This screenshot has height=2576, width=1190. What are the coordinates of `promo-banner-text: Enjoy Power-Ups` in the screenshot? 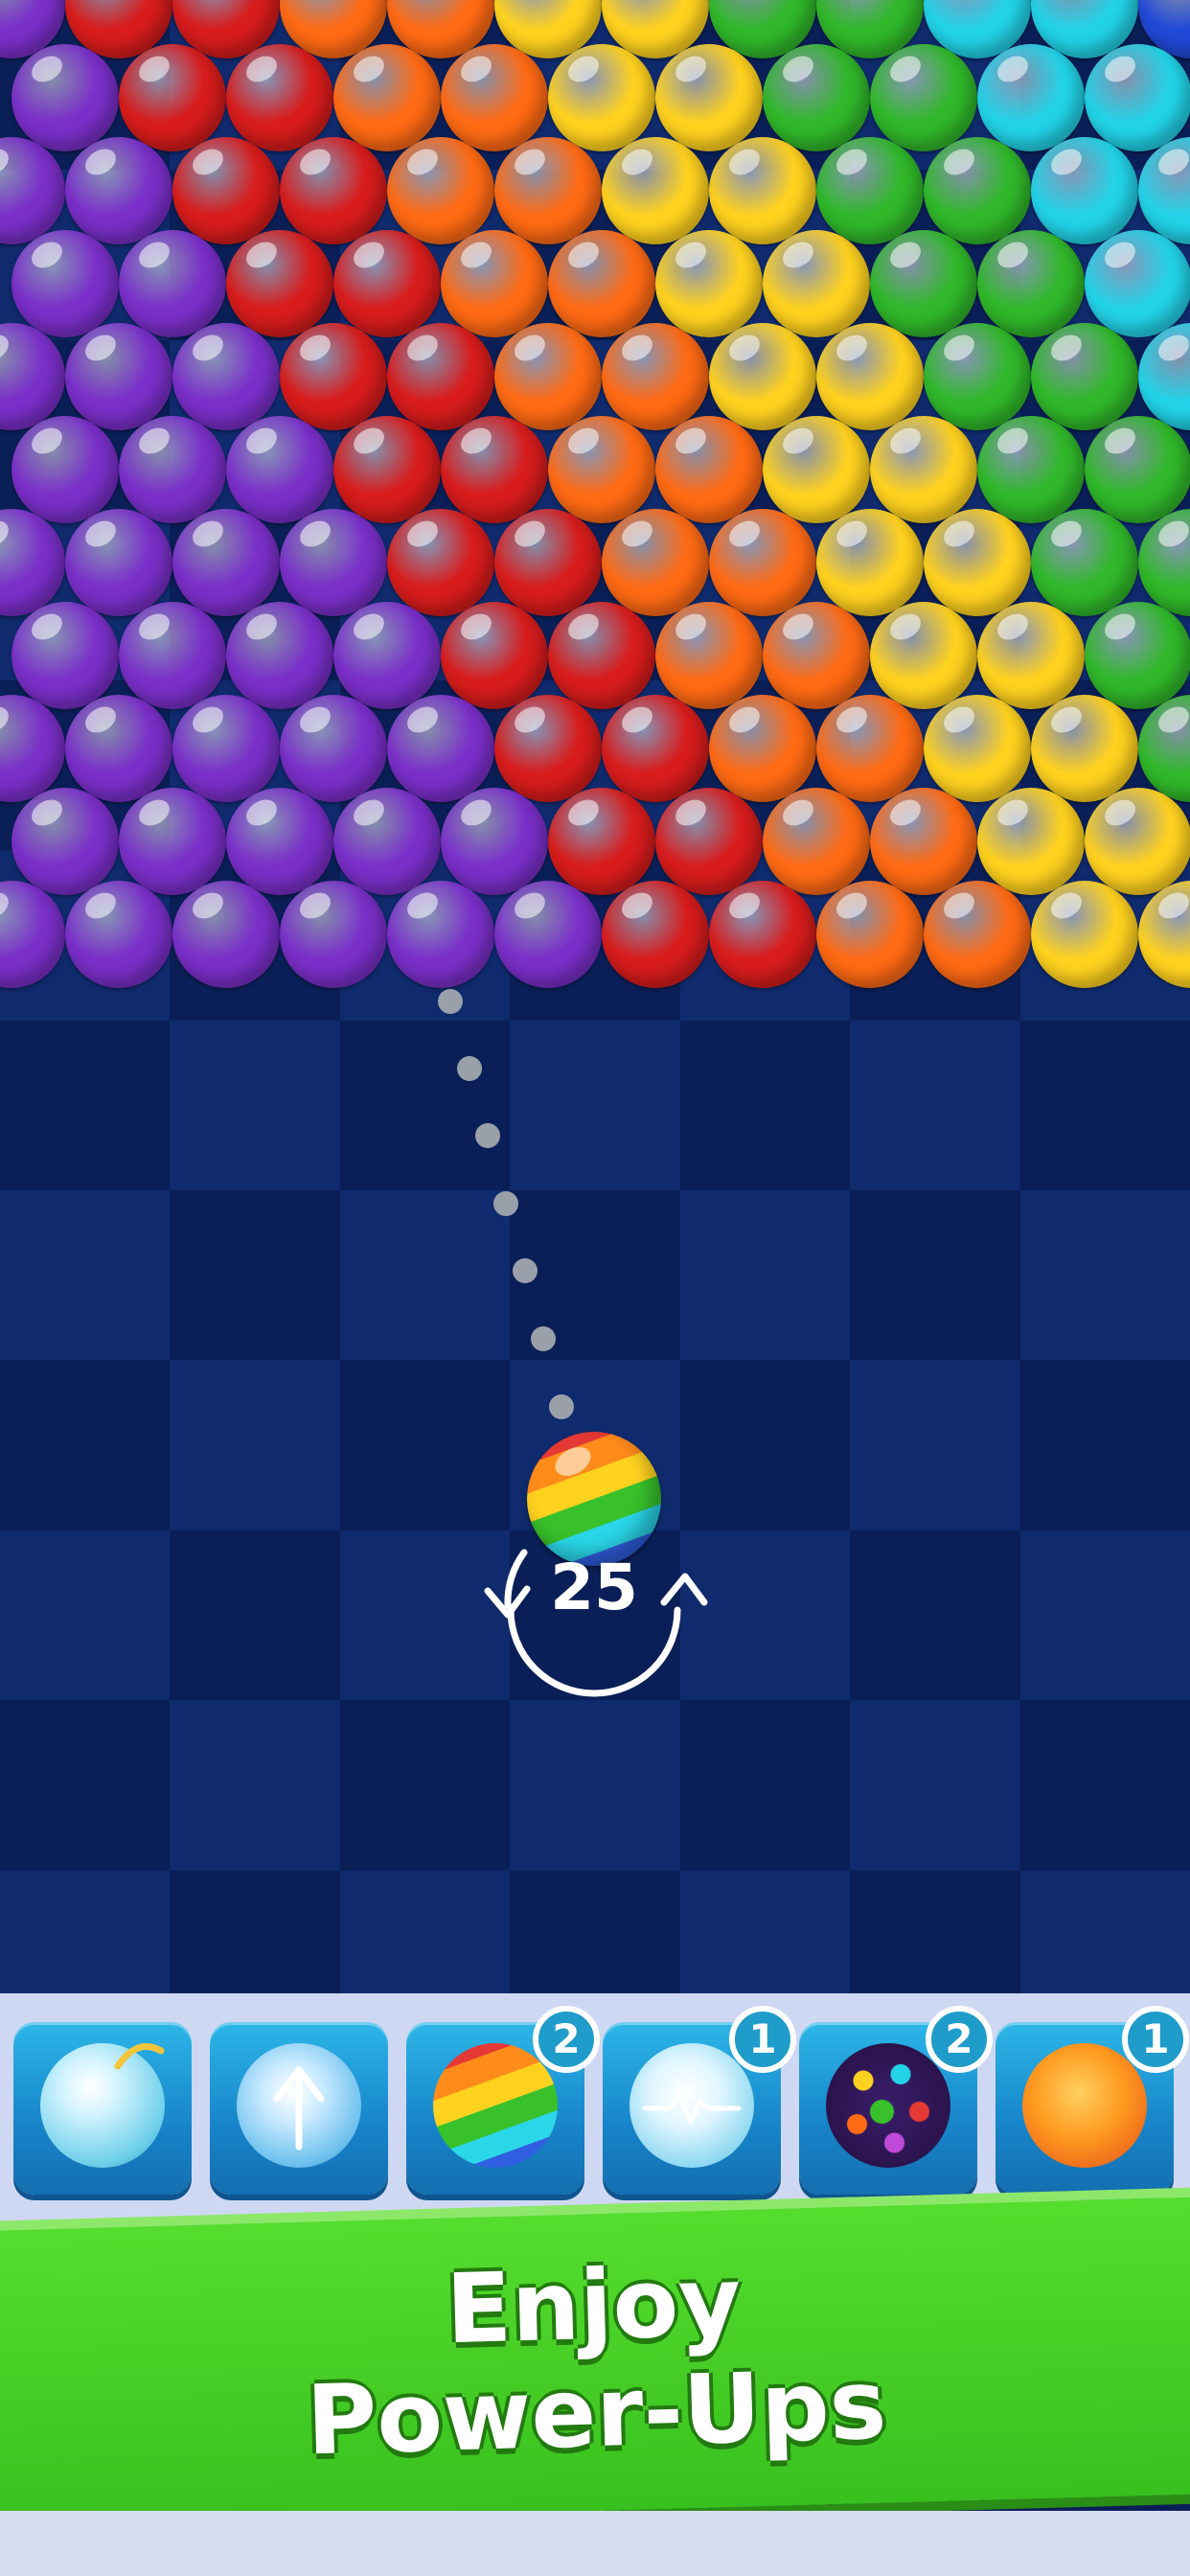 It's located at (595, 2360).